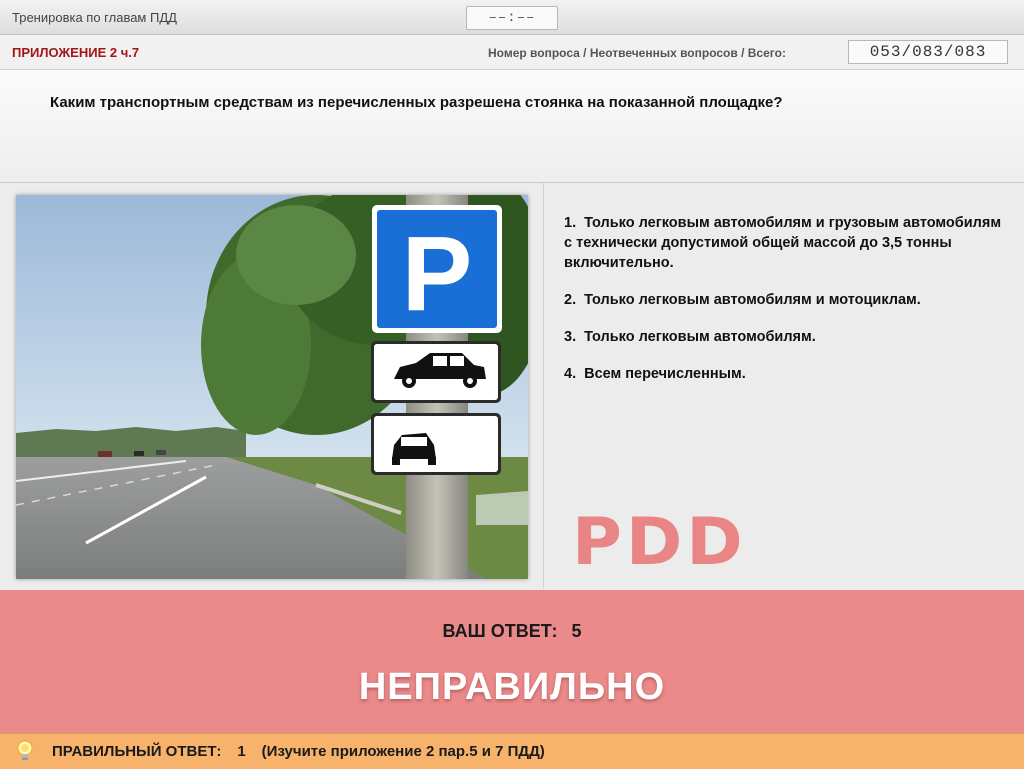 The width and height of the screenshot is (1024, 769). What do you see at coordinates (137, 751) in the screenshot?
I see `correct-answer-label: ПРАВИЛЬНЫЙ ОТВЕТ:` at bounding box center [137, 751].